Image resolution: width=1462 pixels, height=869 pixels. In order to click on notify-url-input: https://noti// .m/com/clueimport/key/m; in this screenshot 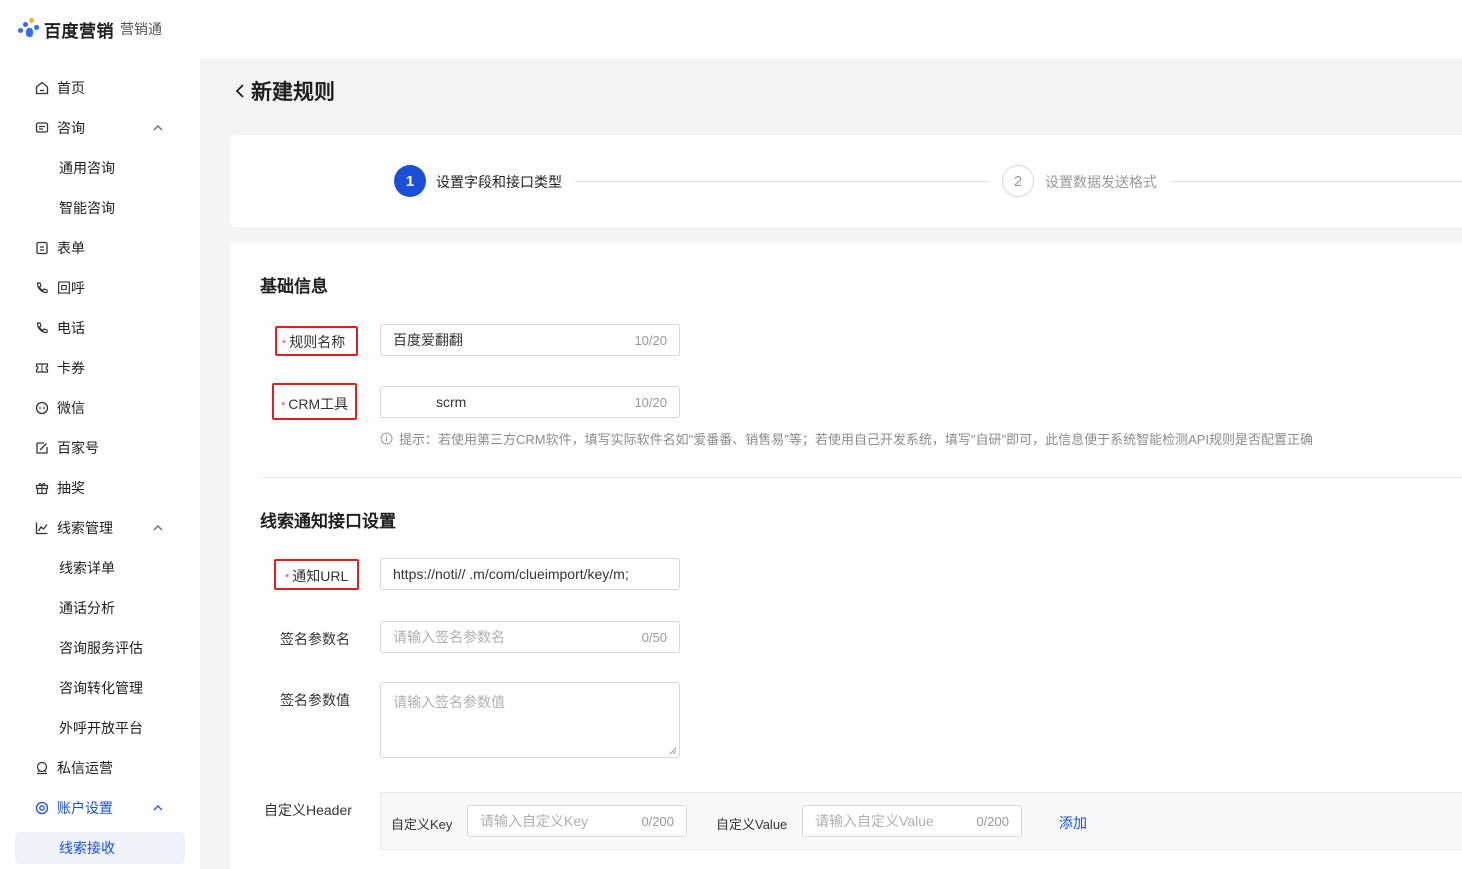, I will do `click(530, 574)`.